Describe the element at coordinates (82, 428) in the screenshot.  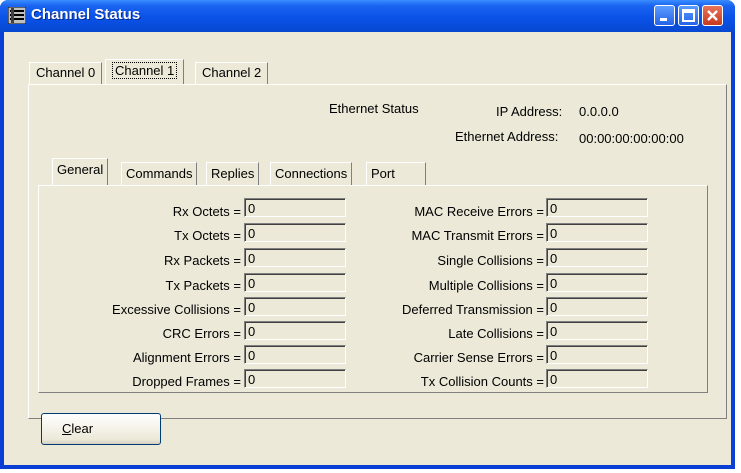
I see `clear-label: lear` at that location.